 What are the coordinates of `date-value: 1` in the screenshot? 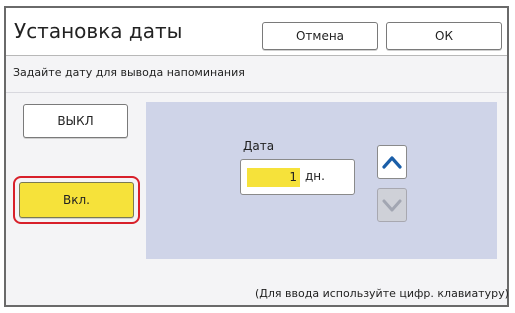 It's located at (273, 177).